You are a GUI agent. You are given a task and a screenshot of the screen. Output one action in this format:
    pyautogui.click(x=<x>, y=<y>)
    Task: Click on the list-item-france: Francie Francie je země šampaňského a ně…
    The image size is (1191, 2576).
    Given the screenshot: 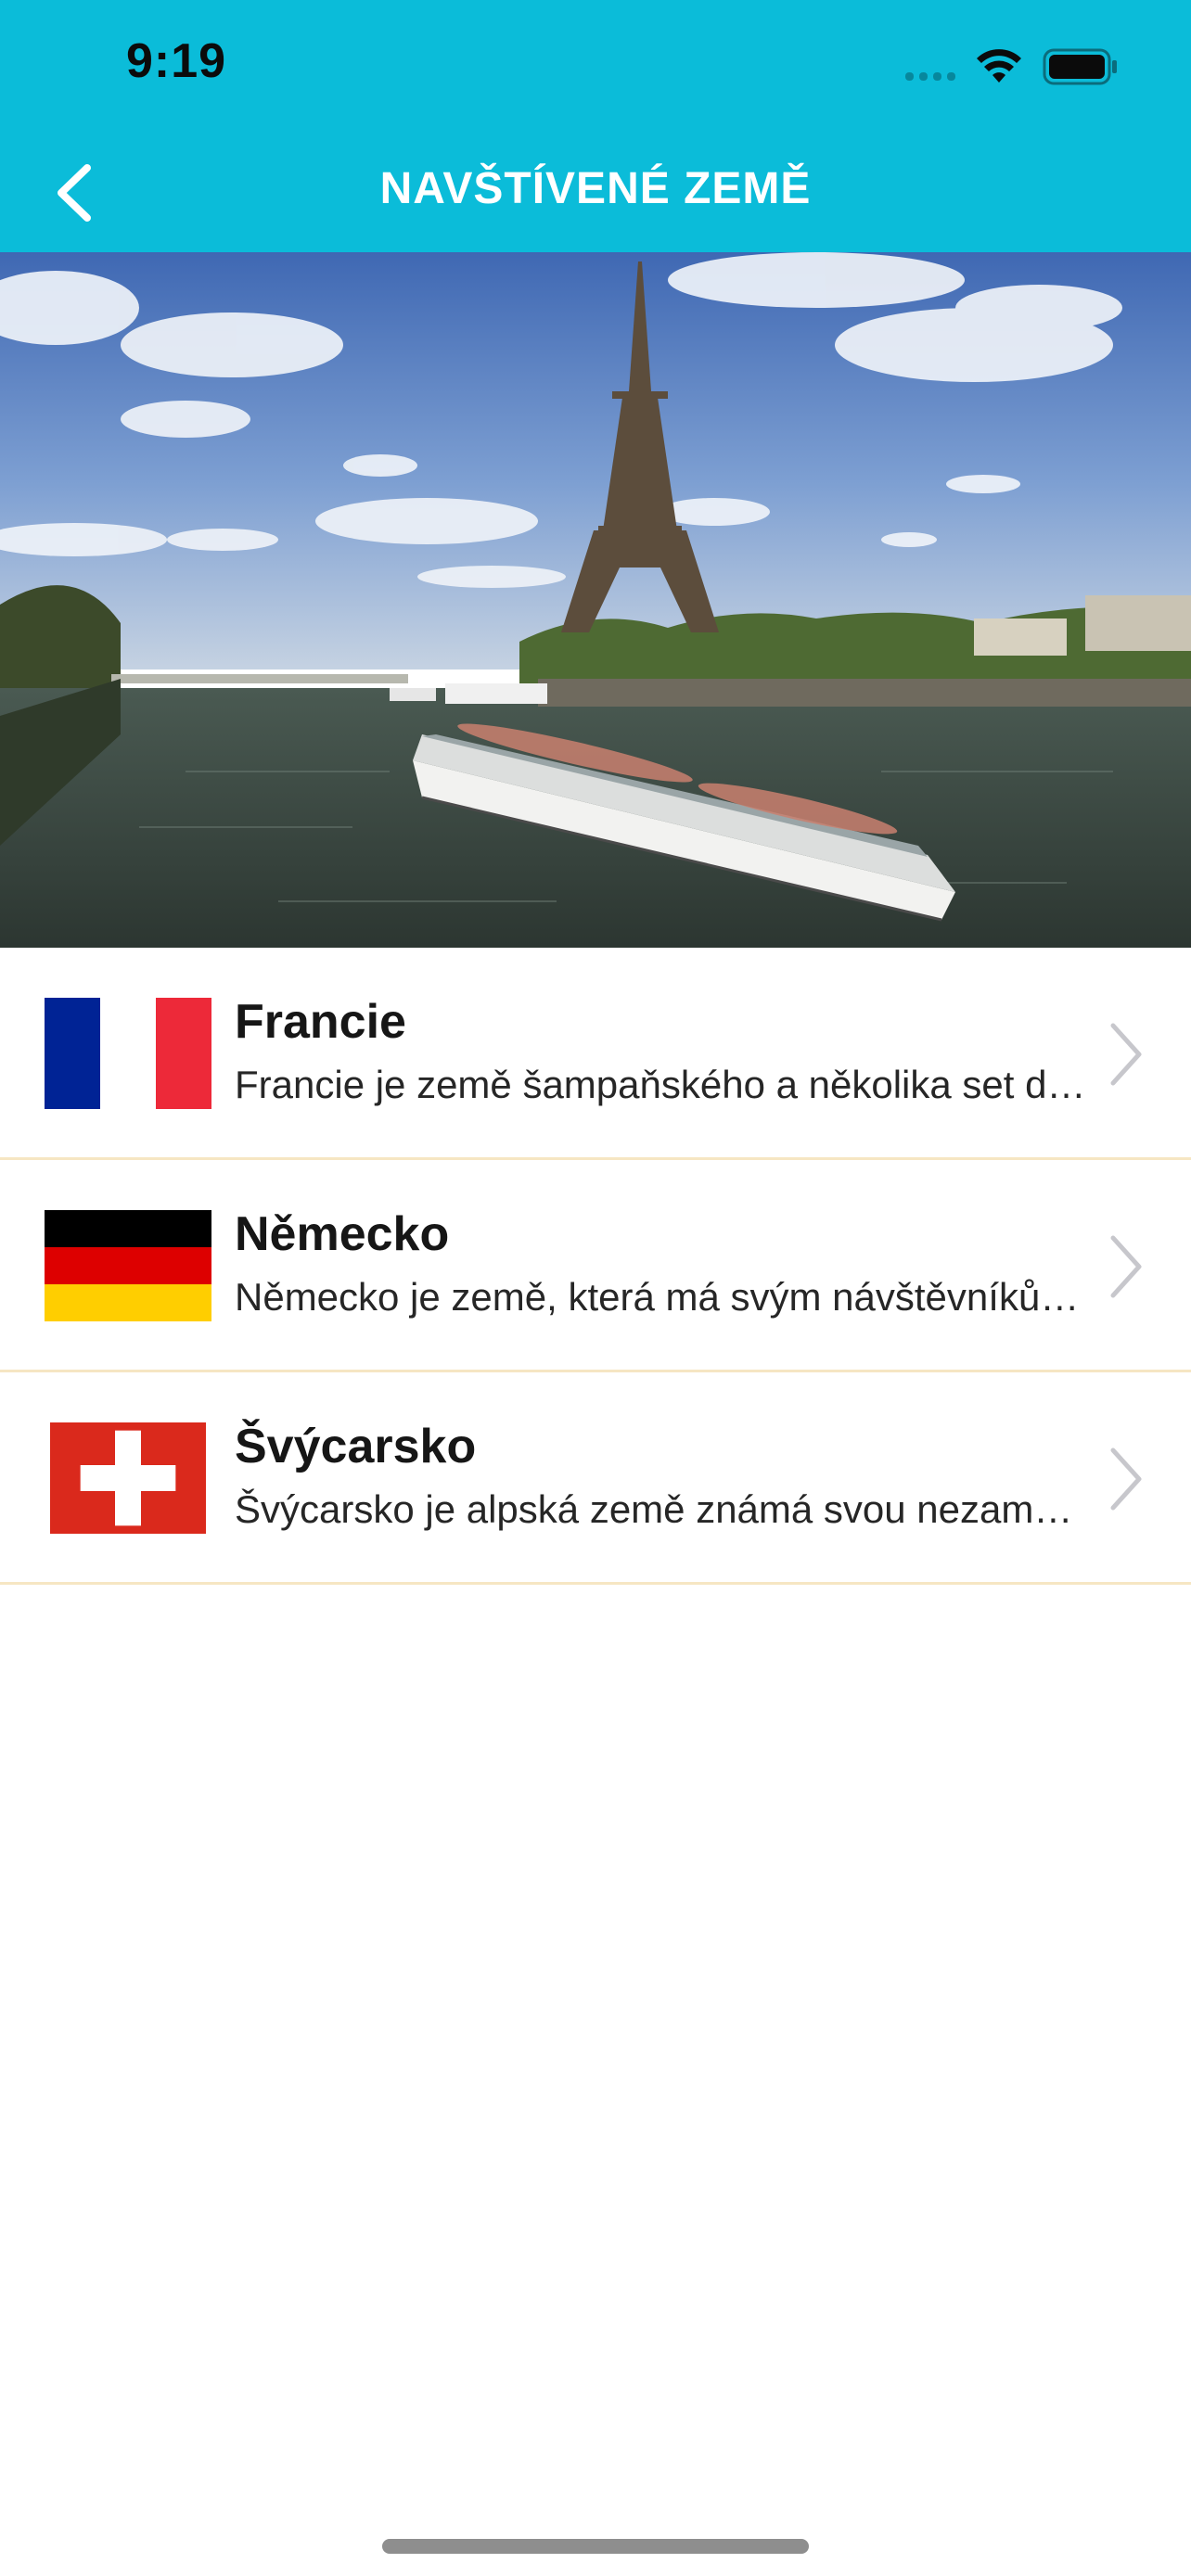 What is the action you would take?
    pyautogui.click(x=595, y=1054)
    